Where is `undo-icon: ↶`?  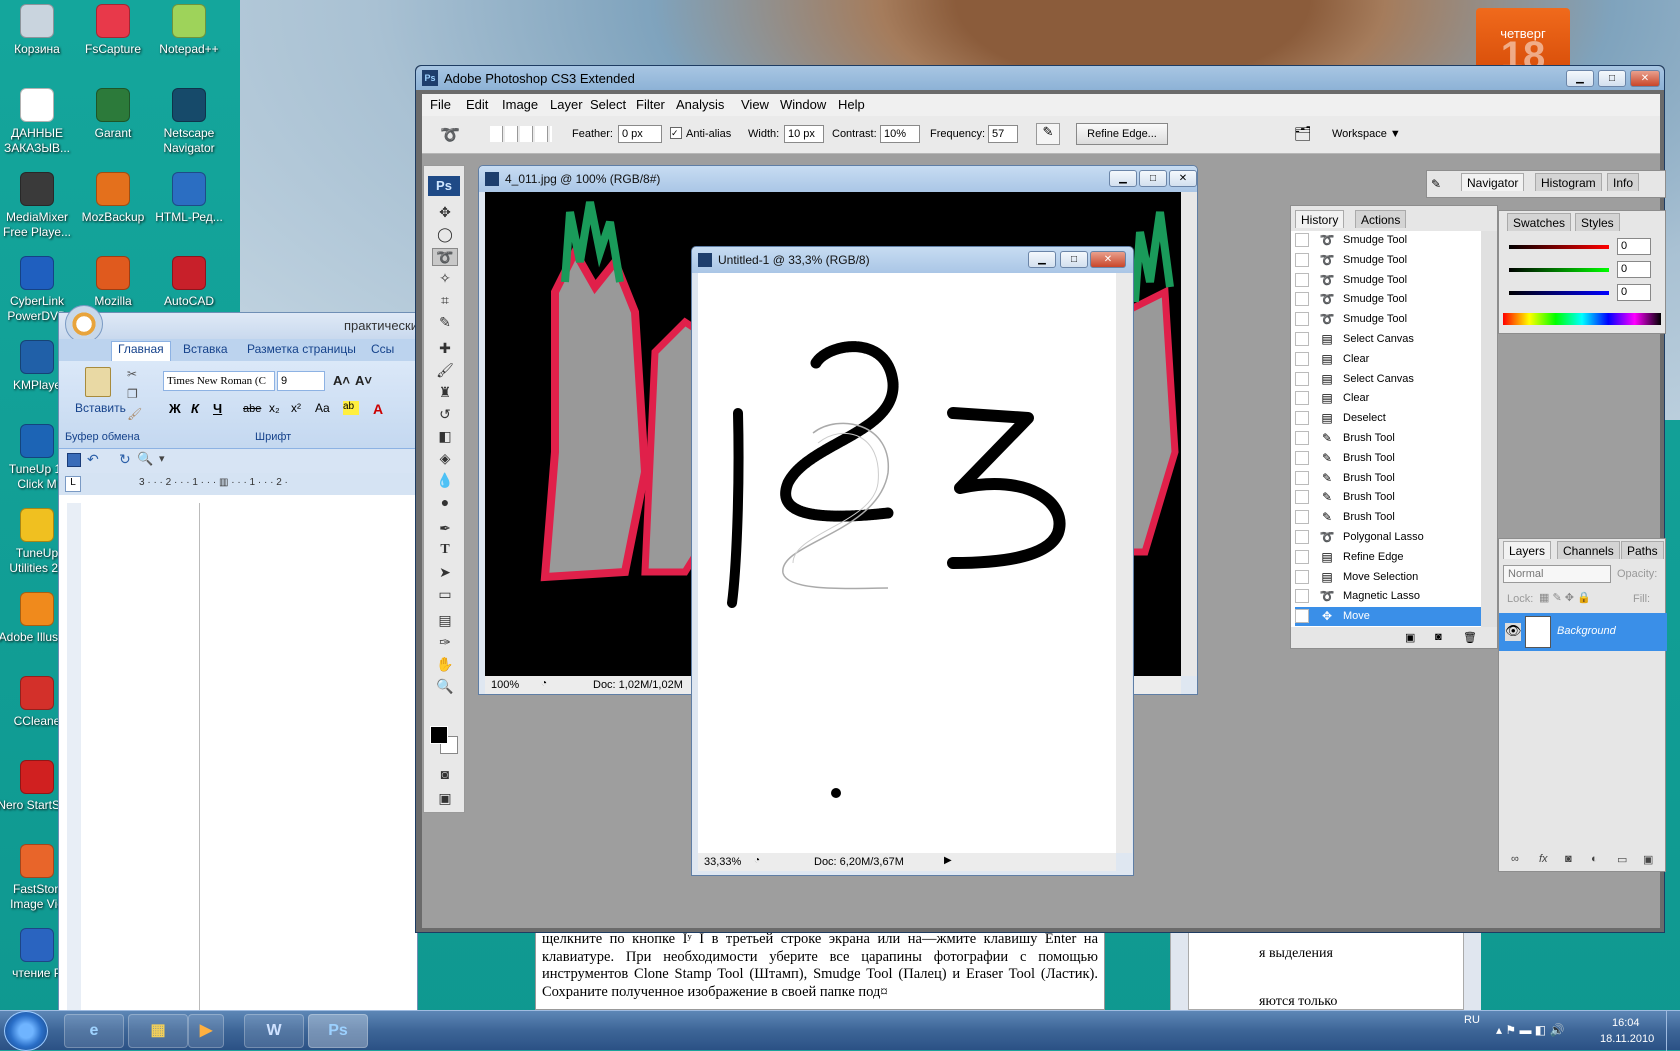
undo-icon: ↶ is located at coordinates (93, 459).